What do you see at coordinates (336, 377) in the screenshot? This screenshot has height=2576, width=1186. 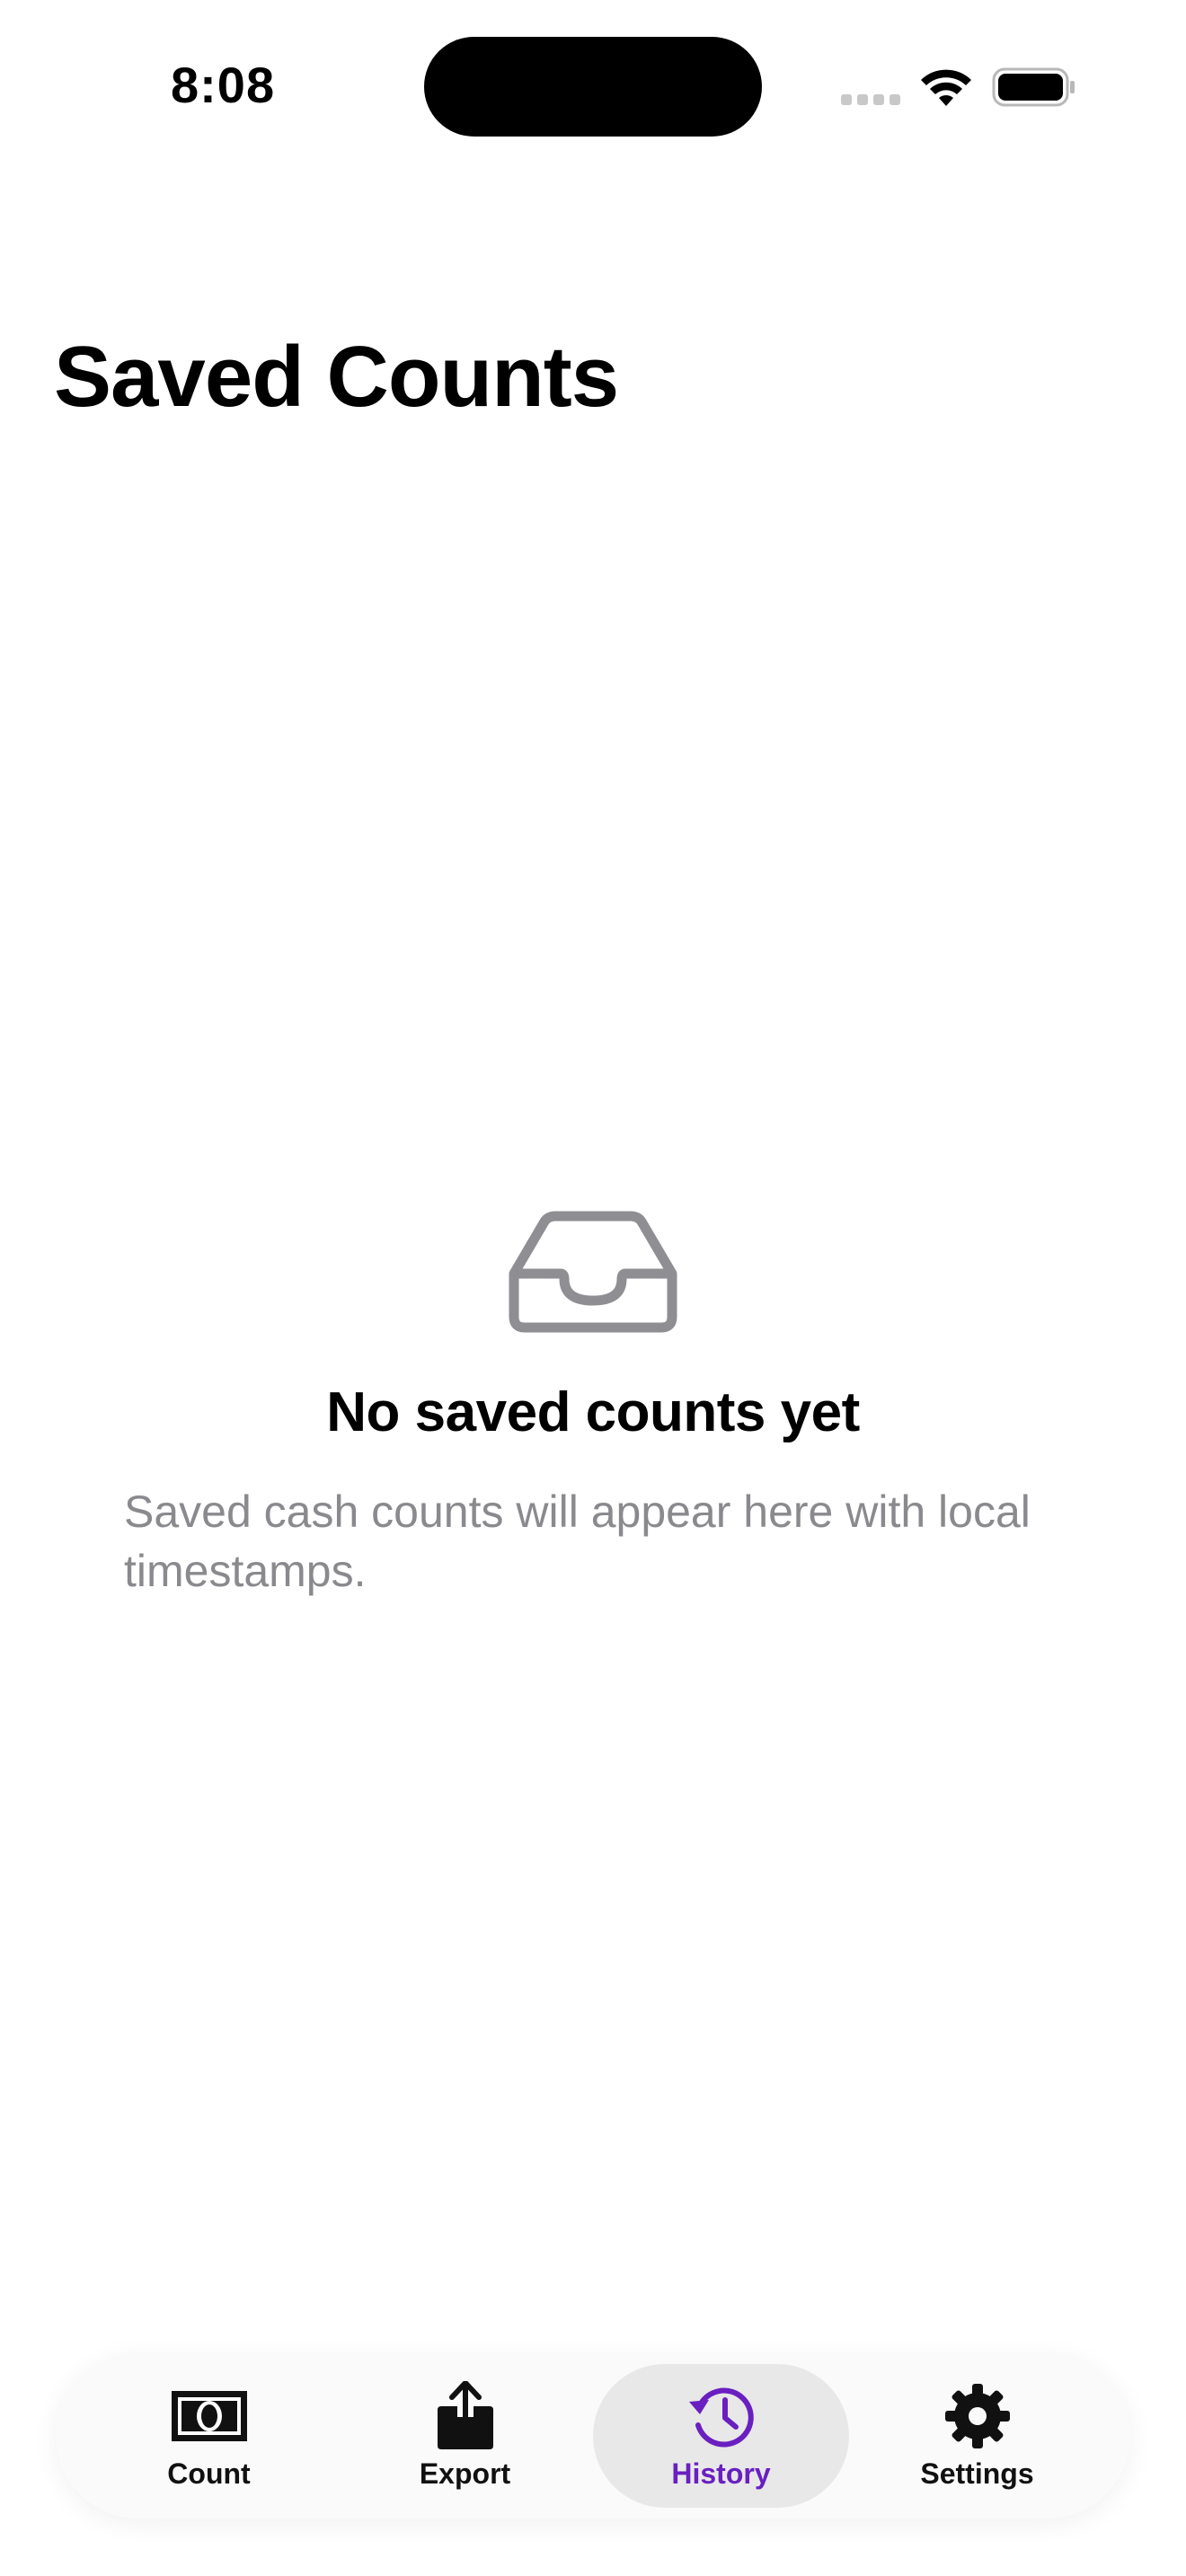 I see `page-title: Saved Counts` at bounding box center [336, 377].